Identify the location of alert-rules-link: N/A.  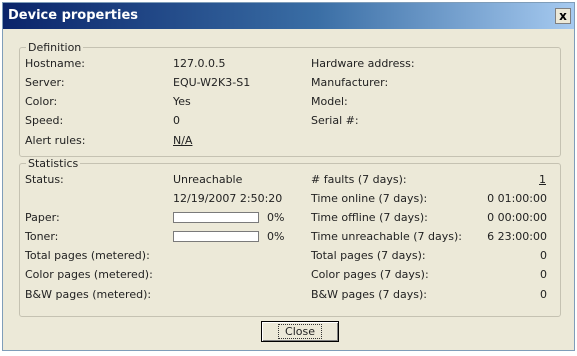
(182, 140).